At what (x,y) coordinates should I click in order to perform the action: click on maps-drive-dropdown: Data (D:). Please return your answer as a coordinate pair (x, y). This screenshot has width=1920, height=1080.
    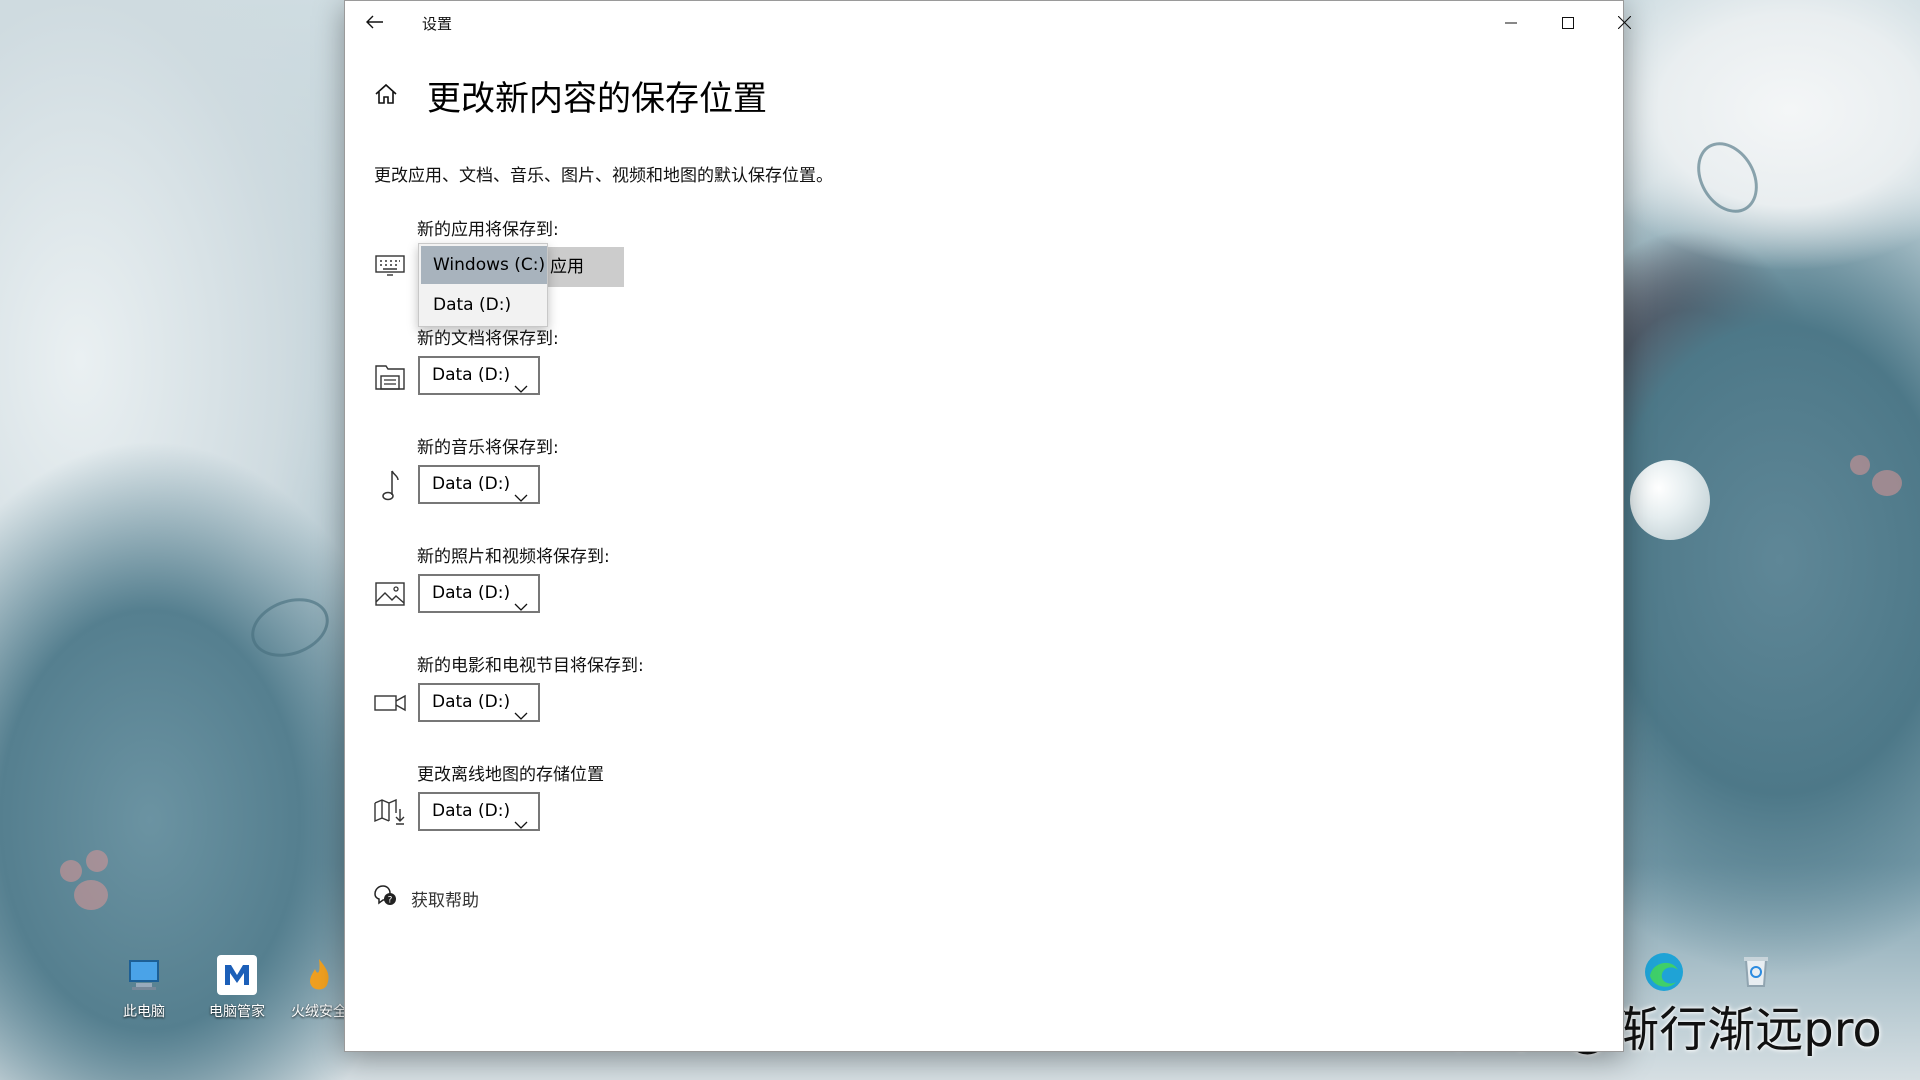
    Looking at the image, I should click on (479, 811).